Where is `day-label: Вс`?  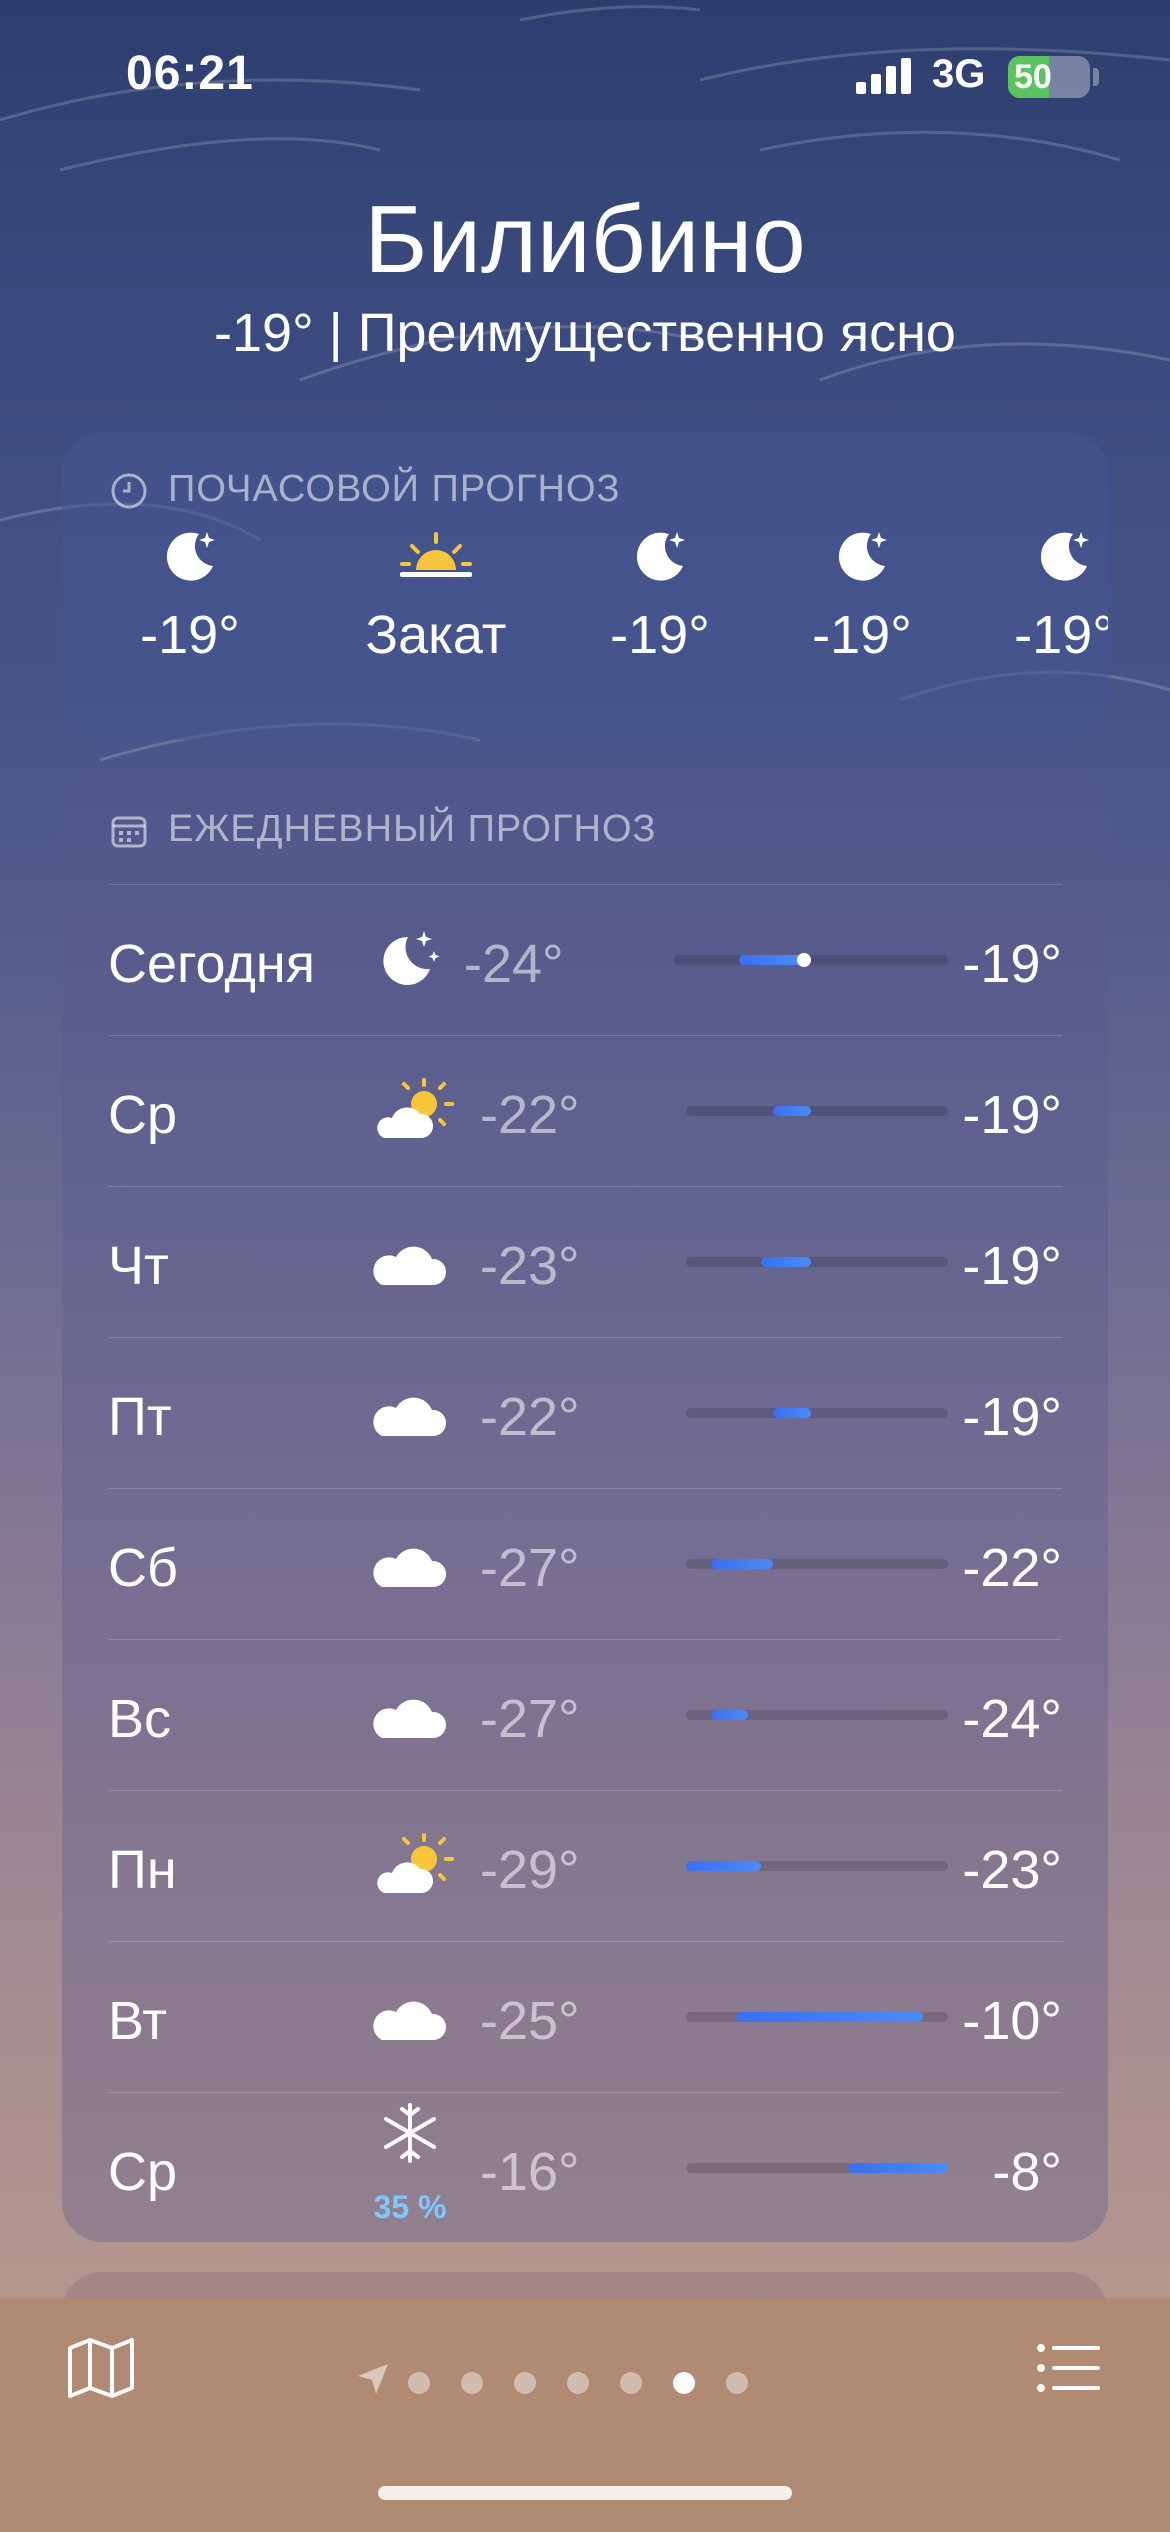
day-label: Вс is located at coordinates (140, 1719).